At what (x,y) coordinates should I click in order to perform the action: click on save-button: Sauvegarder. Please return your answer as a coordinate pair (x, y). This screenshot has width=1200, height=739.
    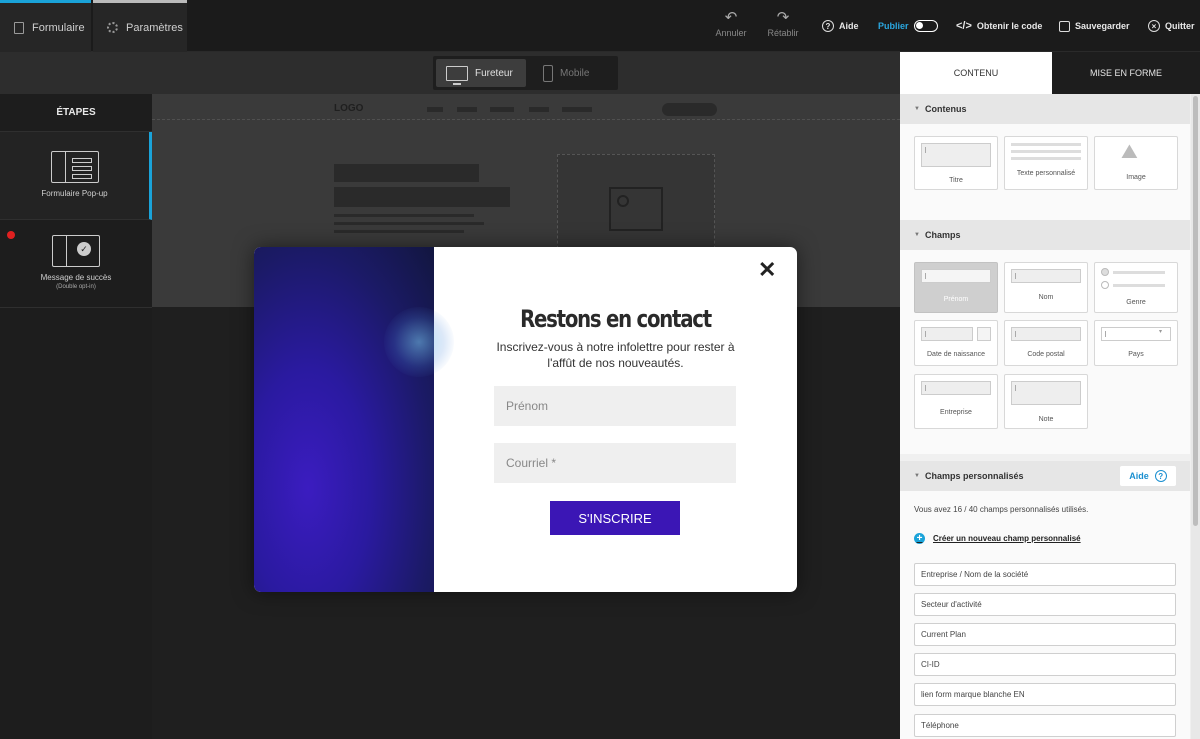
    Looking at the image, I should click on (1094, 26).